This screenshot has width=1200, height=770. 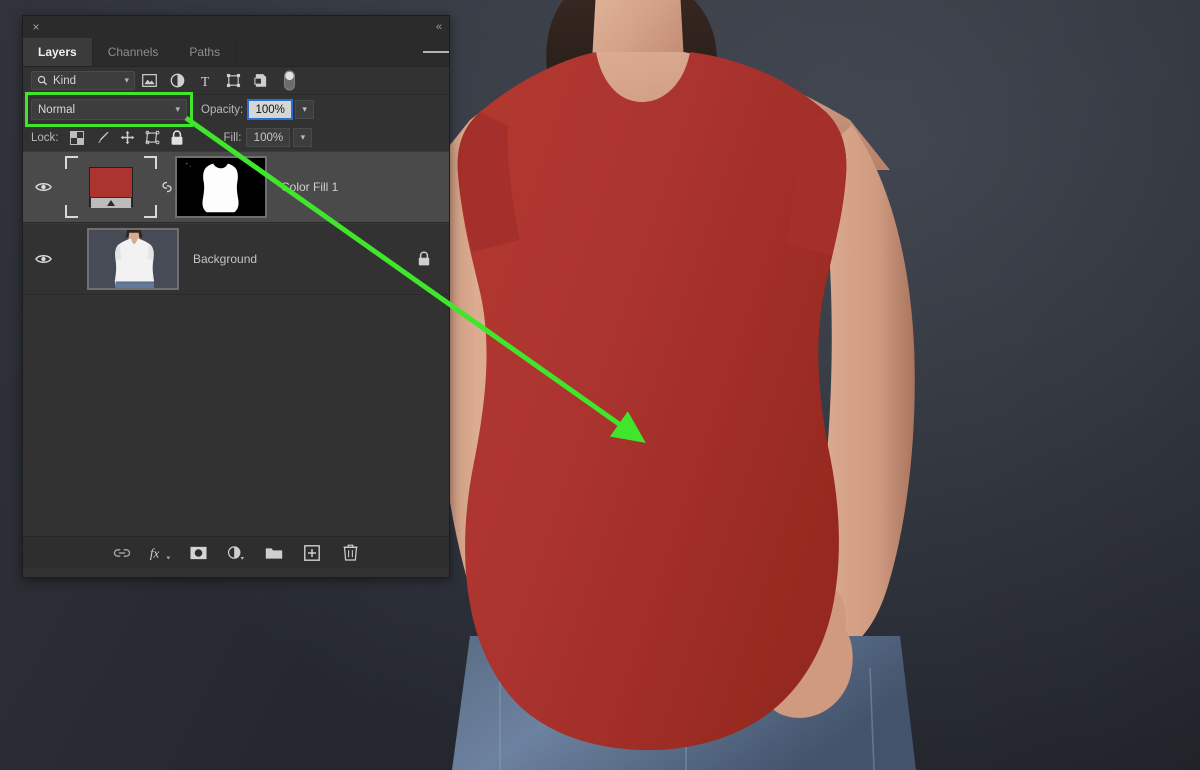 I want to click on layer-filter-kind-label: Kind, so click(x=65, y=80).